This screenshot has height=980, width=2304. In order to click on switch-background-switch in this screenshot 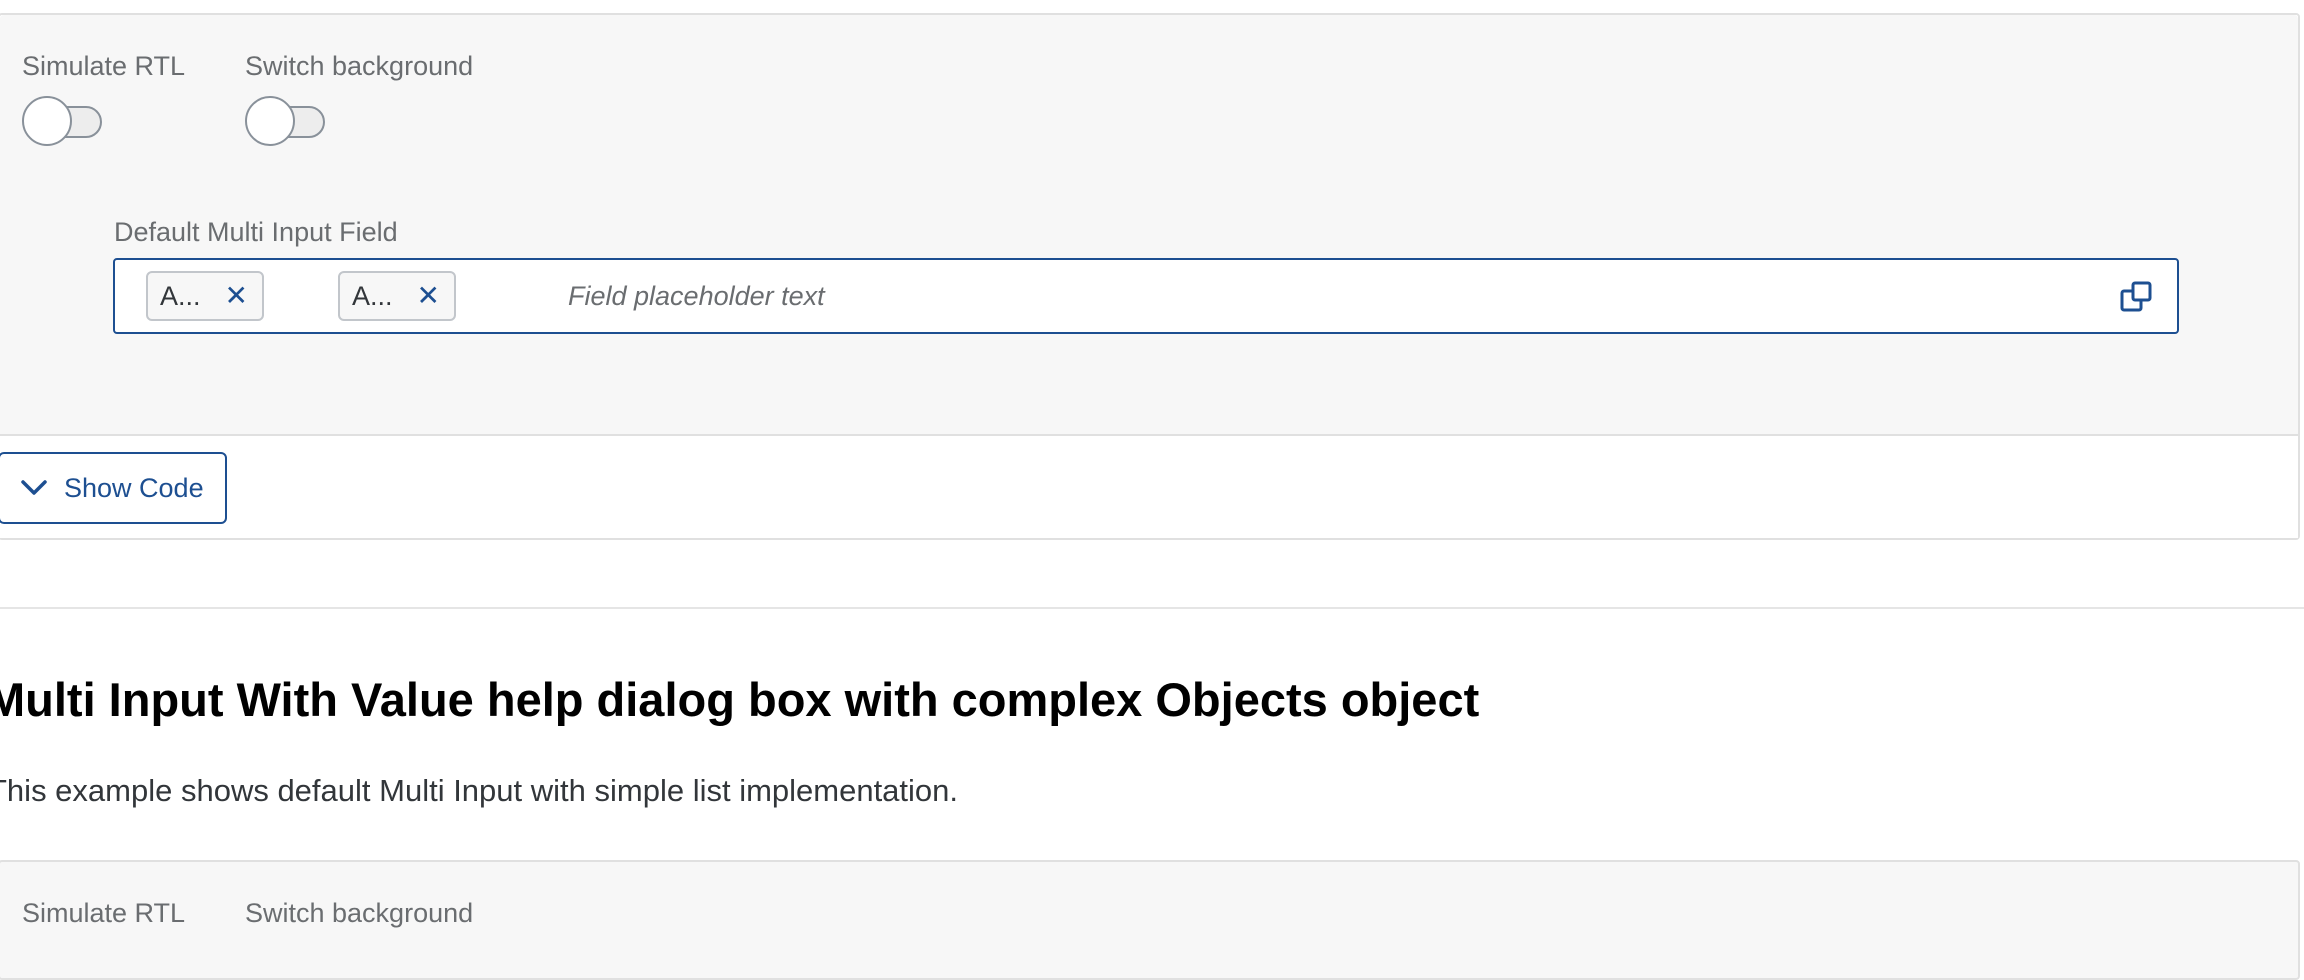, I will do `click(287, 120)`.